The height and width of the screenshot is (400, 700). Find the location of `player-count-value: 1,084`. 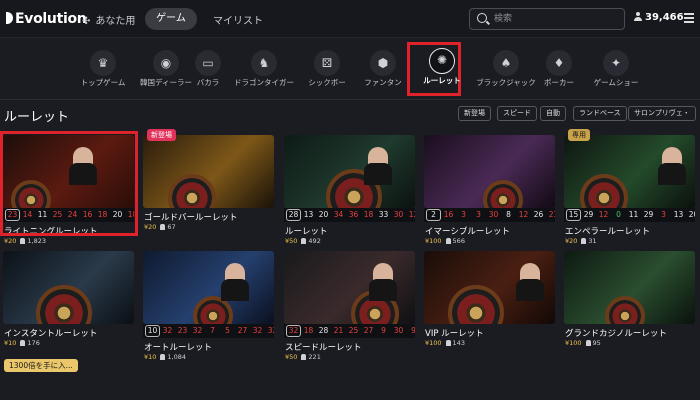

player-count-value: 1,084 is located at coordinates (177, 357).